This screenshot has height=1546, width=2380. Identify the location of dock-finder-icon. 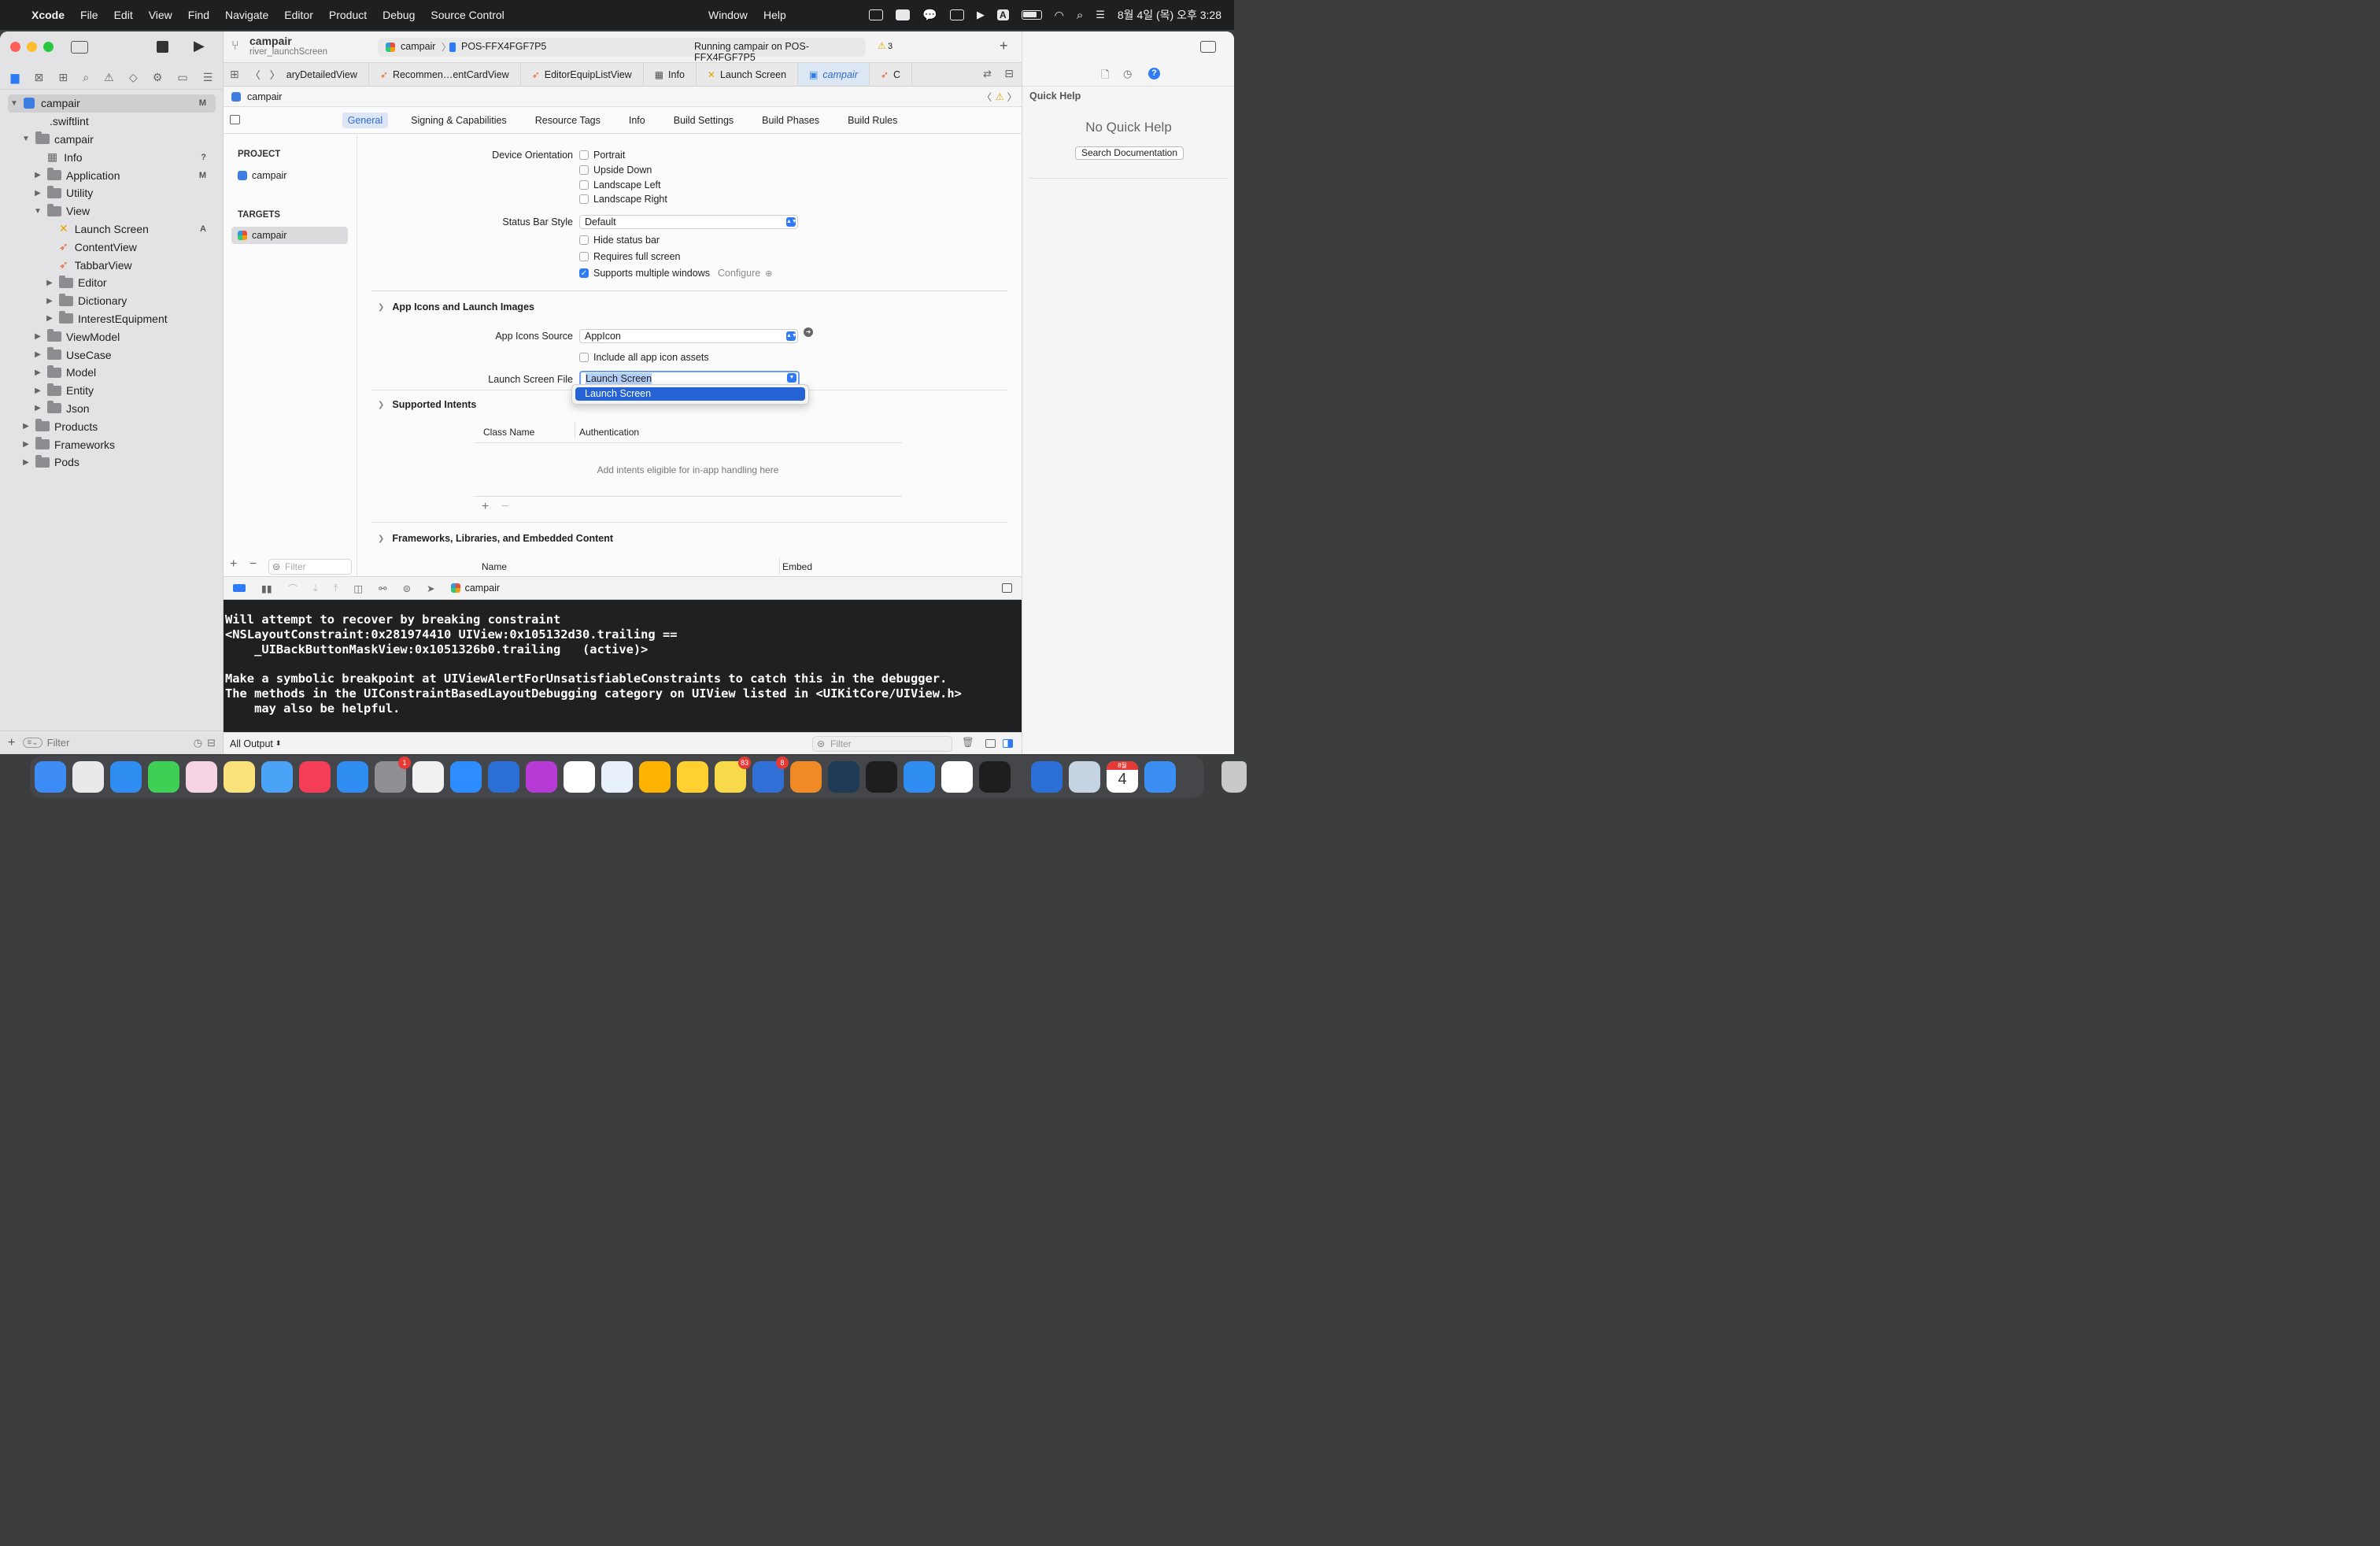
(50, 777).